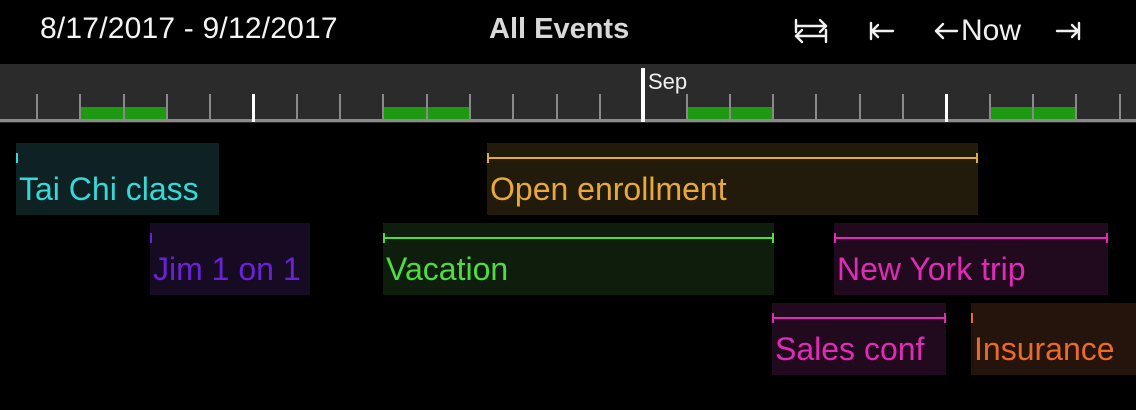 The height and width of the screenshot is (410, 1136). I want to click on swap-range-button, so click(811, 31).